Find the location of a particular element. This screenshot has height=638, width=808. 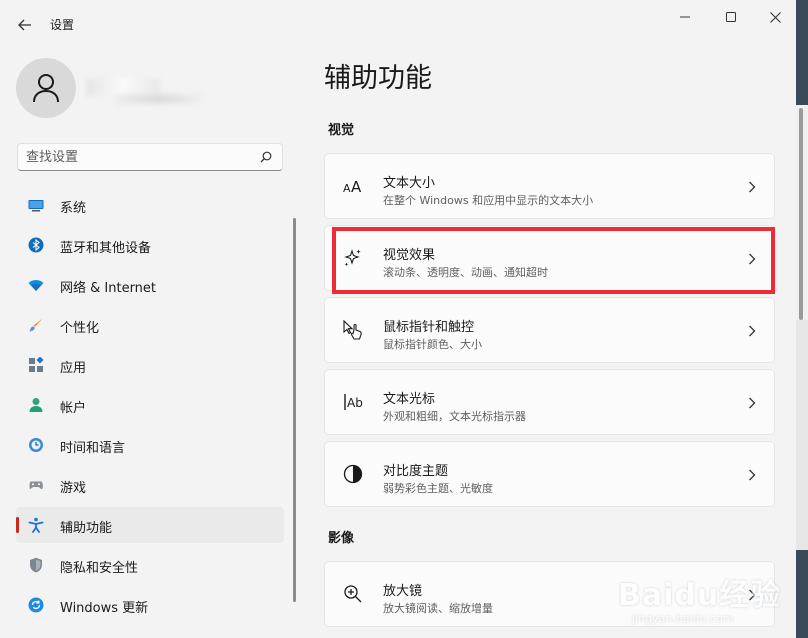

watermark-brand: Baidu经验 is located at coordinates (700, 595).